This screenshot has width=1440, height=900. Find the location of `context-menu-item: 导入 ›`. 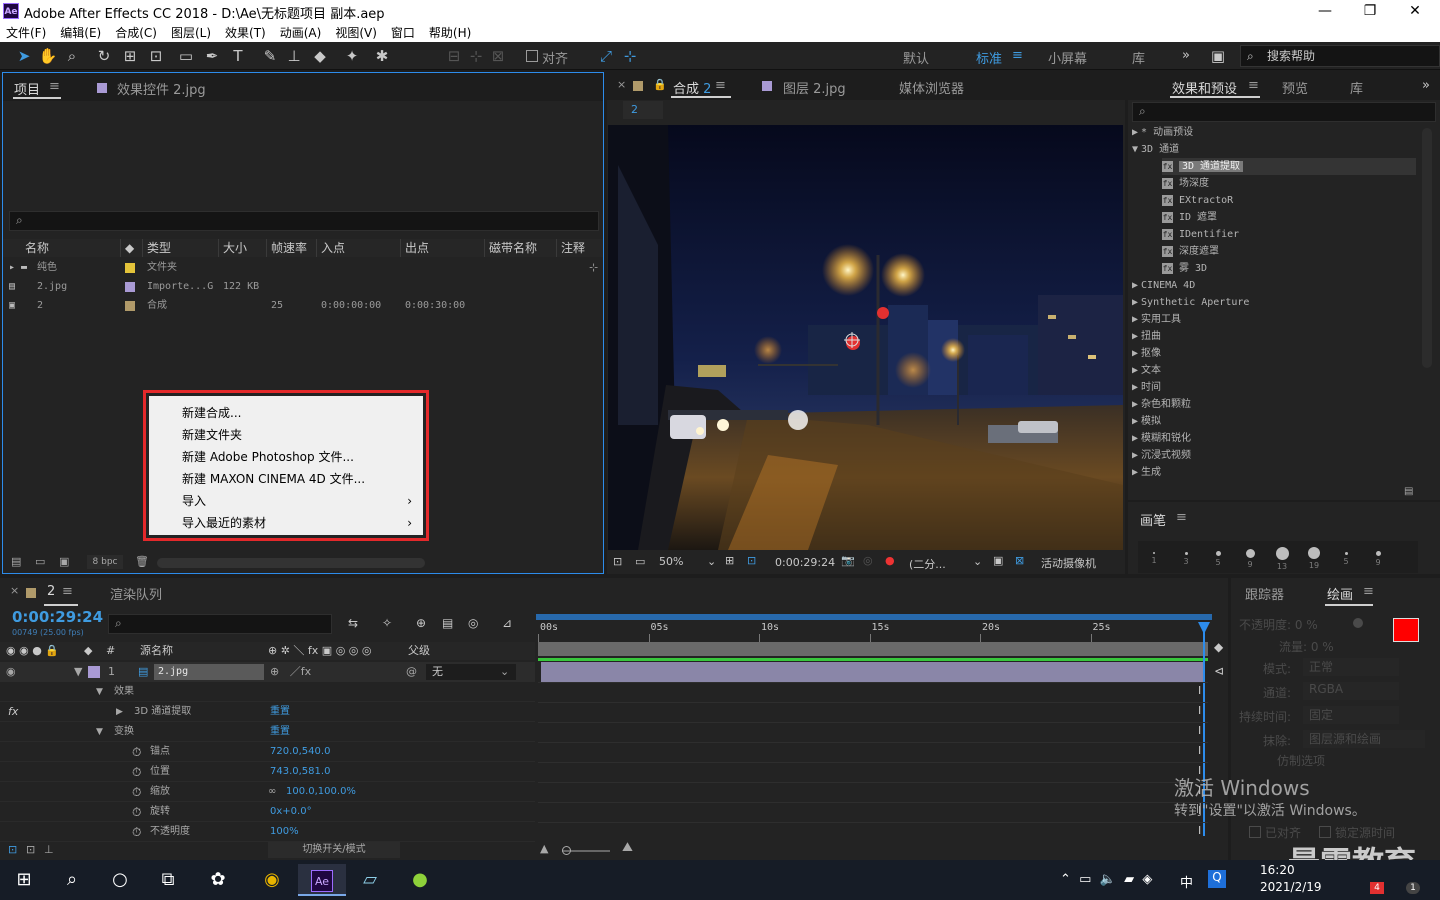

context-menu-item: 导入 › is located at coordinates (300, 501).